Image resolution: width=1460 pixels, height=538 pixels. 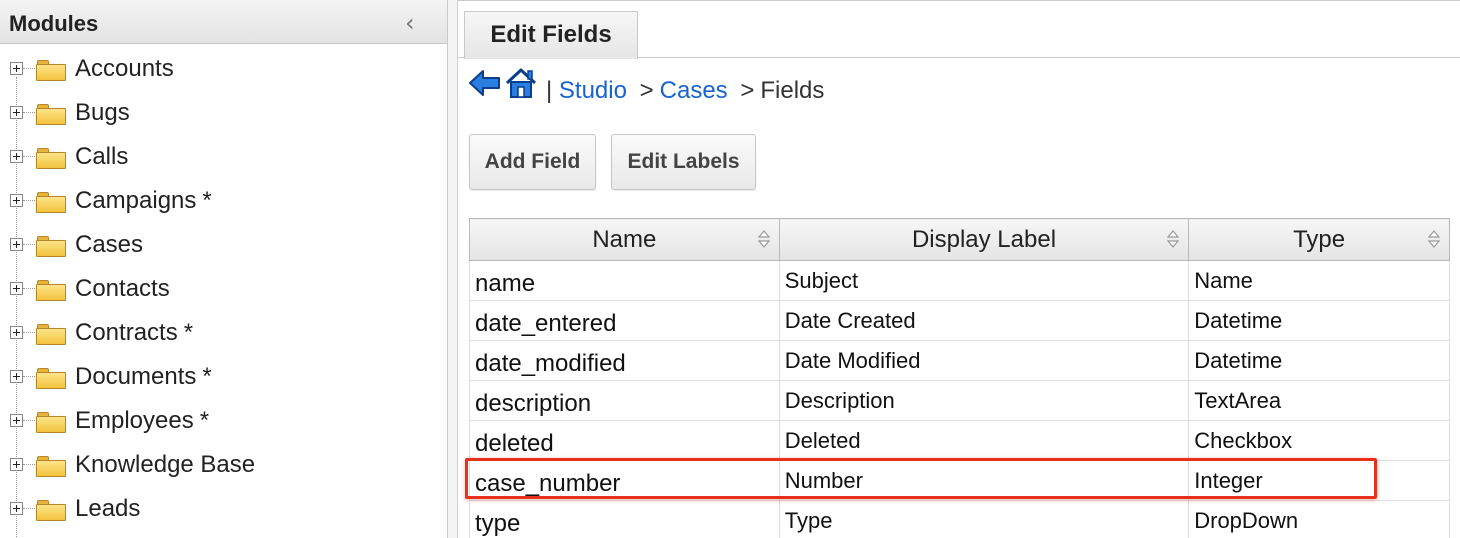 I want to click on table-row: name Subject Name, so click(x=959, y=280).